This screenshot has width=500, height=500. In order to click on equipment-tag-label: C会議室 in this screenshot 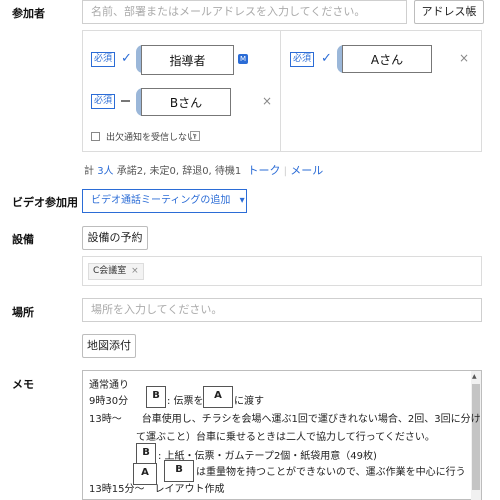, I will do `click(110, 271)`.